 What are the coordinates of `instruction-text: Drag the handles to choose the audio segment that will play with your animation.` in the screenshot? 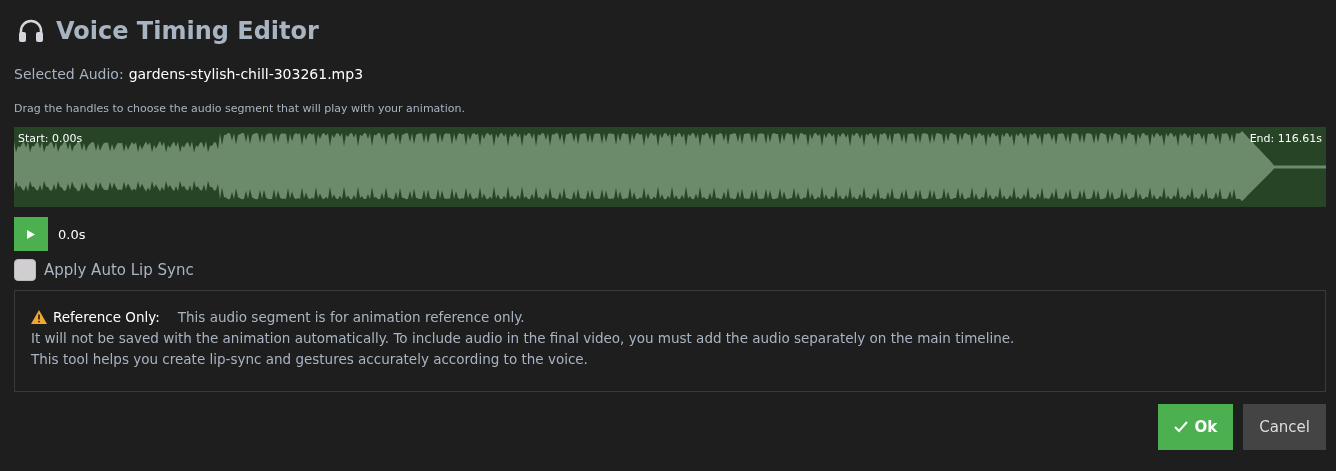 It's located at (240, 108).